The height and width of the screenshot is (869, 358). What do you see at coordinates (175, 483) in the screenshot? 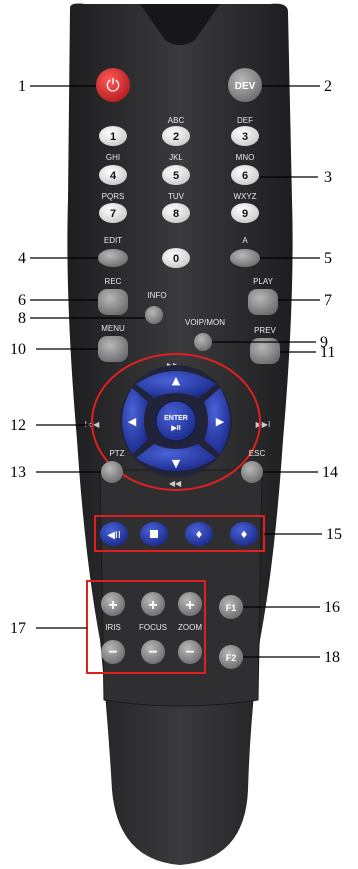
I see `rewind-icon: ◀◀` at bounding box center [175, 483].